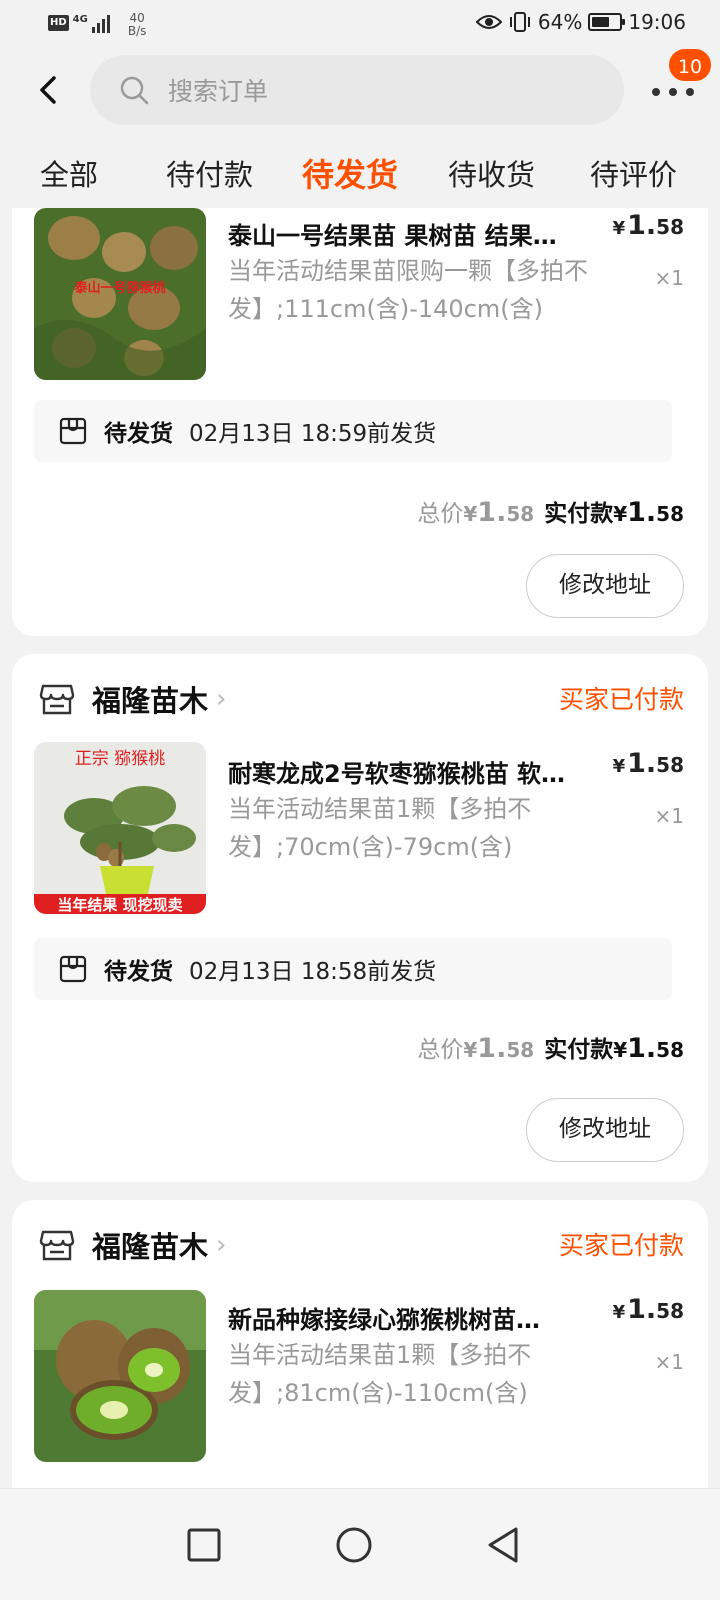 The image size is (720, 1600). I want to click on status-bar: HD 4G 40 B/s 64% 19:06, so click(360, 25).